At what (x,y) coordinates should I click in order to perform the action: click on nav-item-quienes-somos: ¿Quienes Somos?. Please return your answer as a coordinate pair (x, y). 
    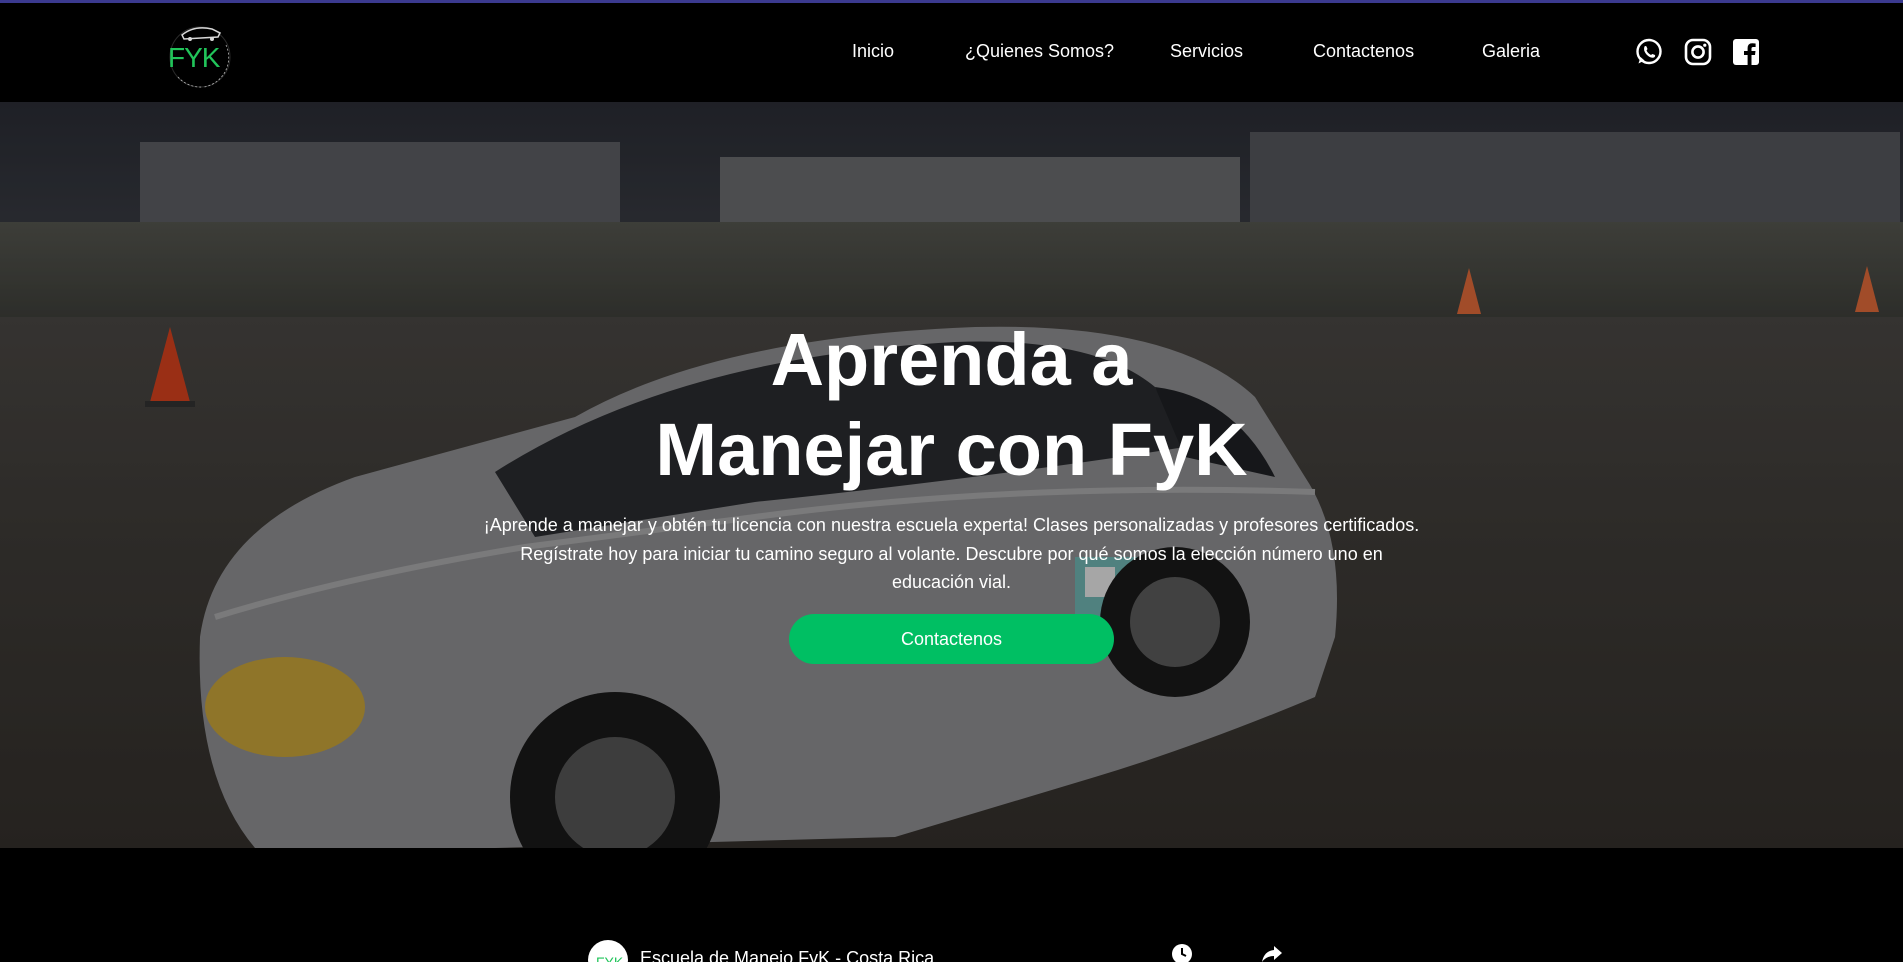
    Looking at the image, I should click on (1039, 51).